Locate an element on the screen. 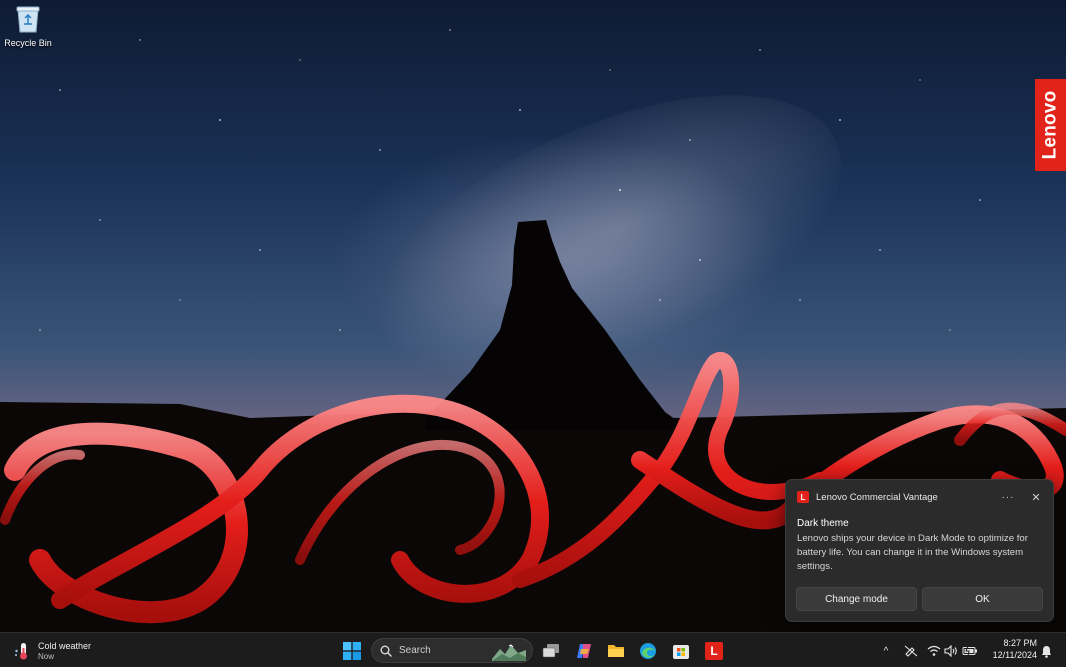  notification-app-name: Lenovo Commercial Vantage is located at coordinates (877, 497).